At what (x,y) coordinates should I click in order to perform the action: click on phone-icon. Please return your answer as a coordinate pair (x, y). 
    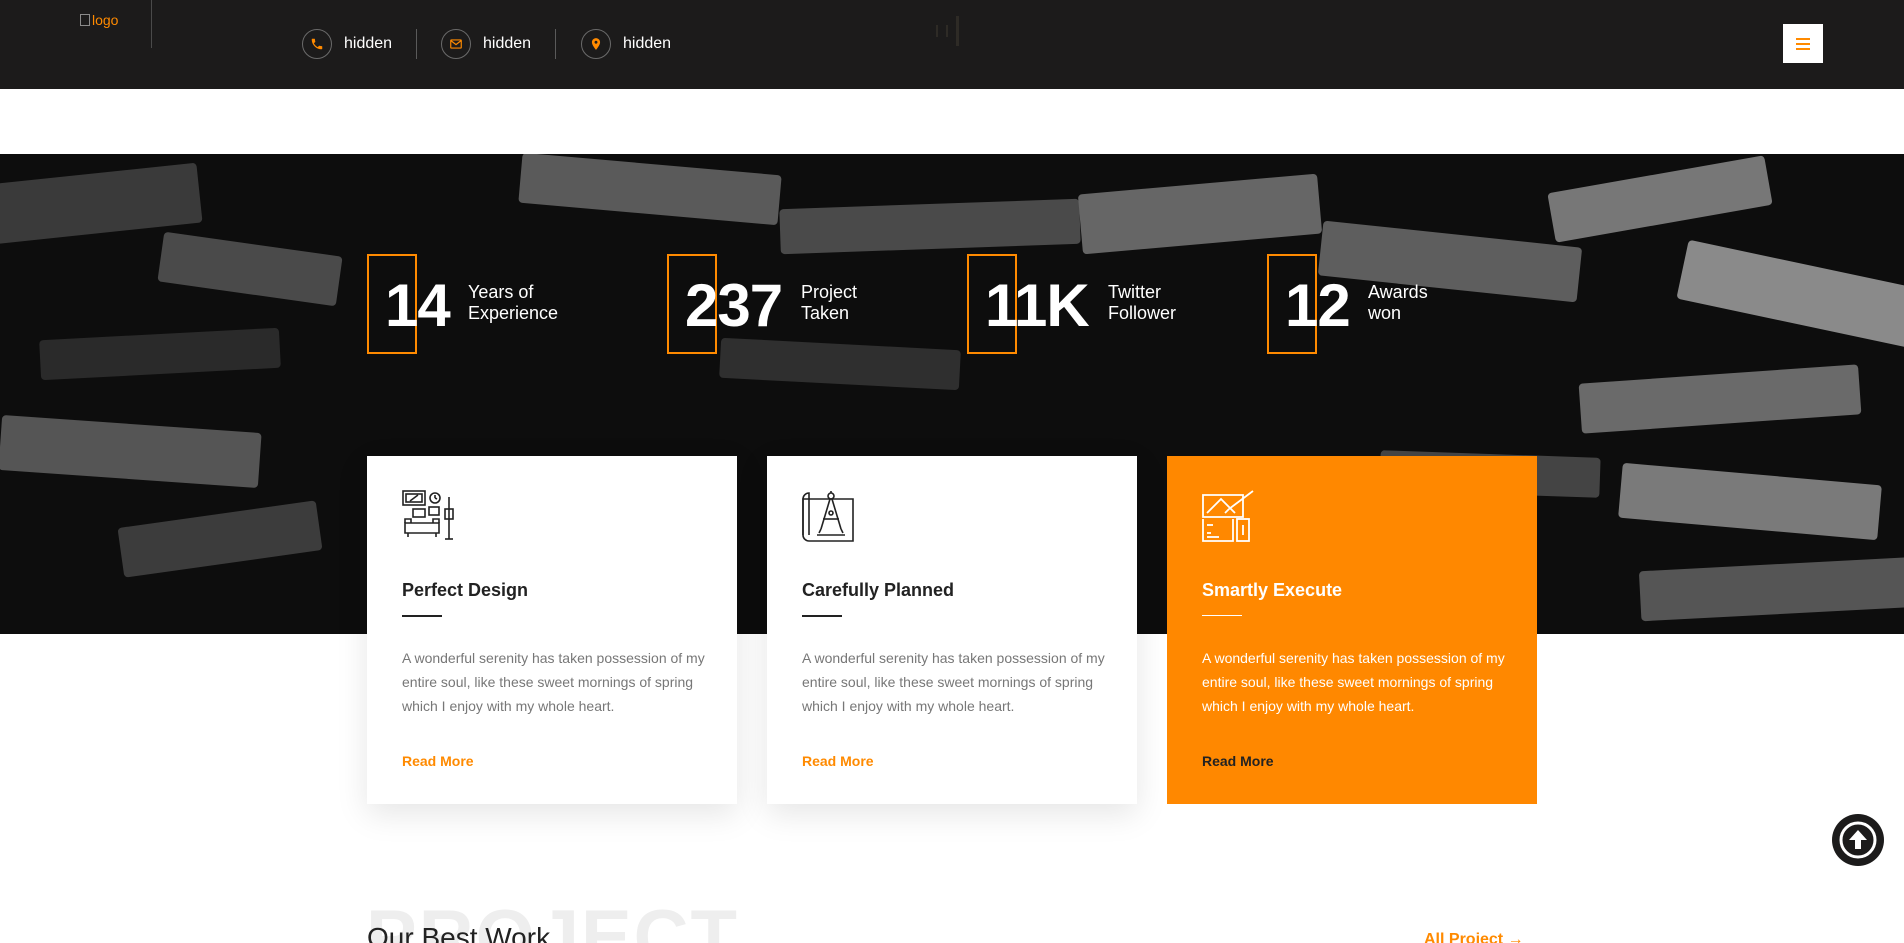
    Looking at the image, I should click on (317, 44).